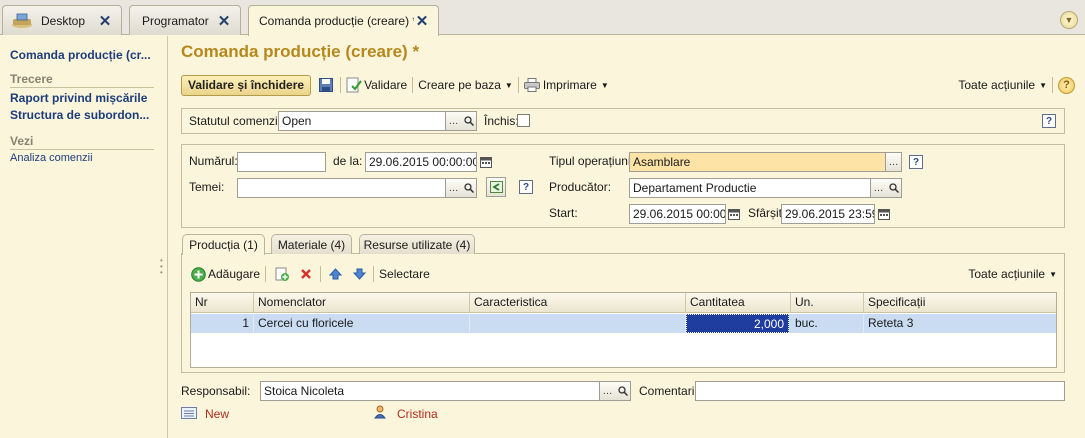 The image size is (1085, 438). Describe the element at coordinates (417, 414) in the screenshot. I see `document-author: Cristina` at that location.